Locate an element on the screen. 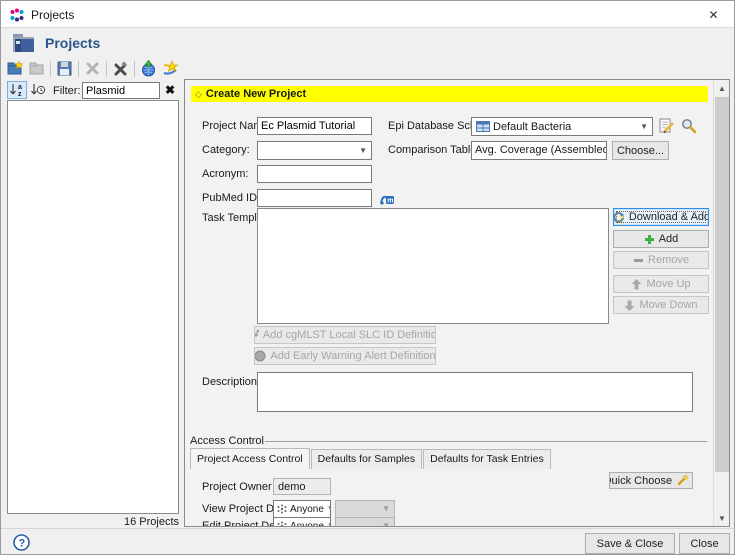  acronym-label: Acronym: is located at coordinates (225, 174).